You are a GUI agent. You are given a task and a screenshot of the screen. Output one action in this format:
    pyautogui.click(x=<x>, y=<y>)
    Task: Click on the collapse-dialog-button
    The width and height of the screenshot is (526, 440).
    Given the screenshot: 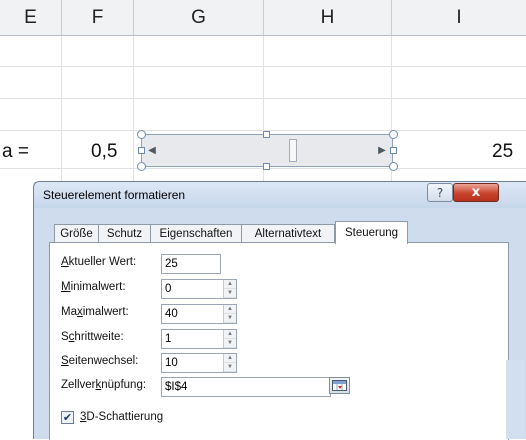 What is the action you would take?
    pyautogui.click(x=339, y=385)
    